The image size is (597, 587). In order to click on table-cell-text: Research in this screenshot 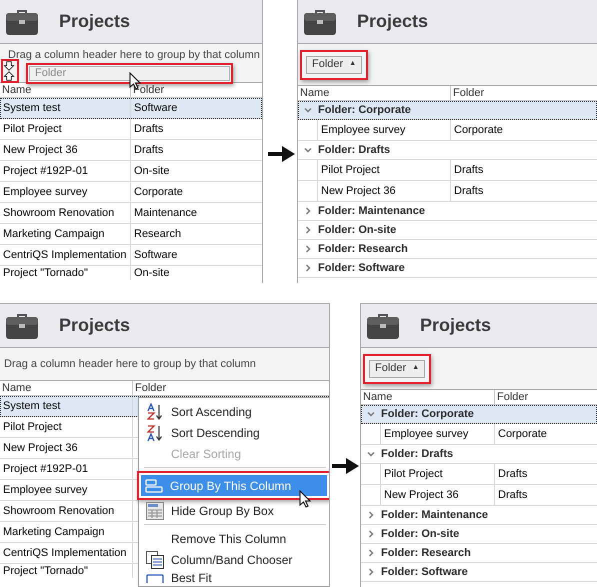, I will do `click(157, 234)`.